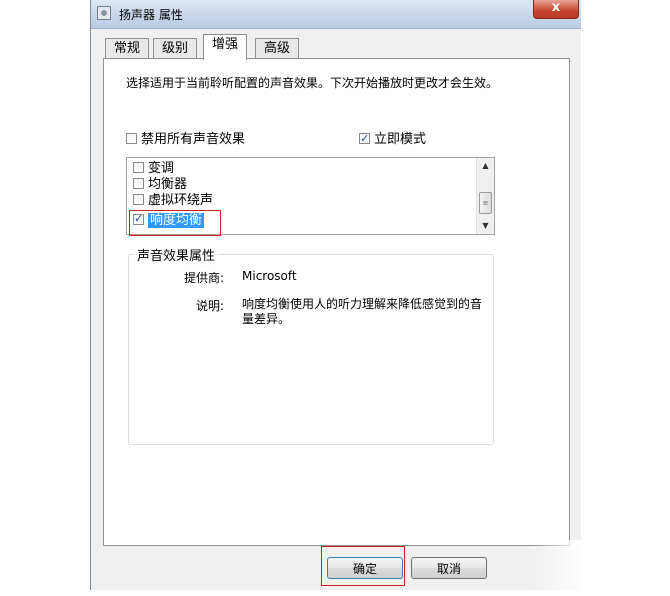  Describe the element at coordinates (175, 223) in the screenshot. I see `loudness-highlight-annotation` at that location.